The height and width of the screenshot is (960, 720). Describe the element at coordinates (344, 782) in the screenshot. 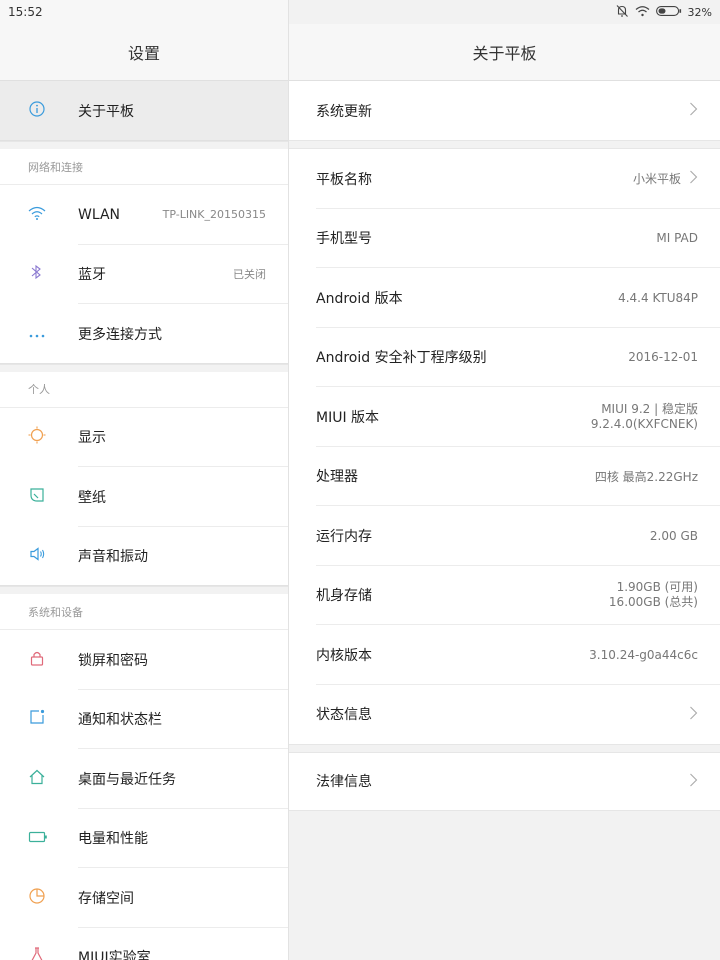

I see `row-label: 法律信息` at that location.